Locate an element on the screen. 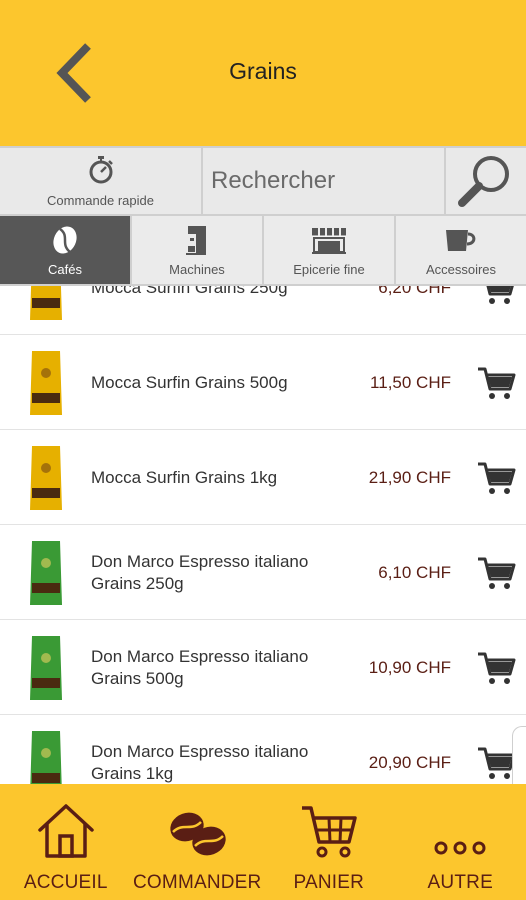 This screenshot has height=900, width=526. nav-accueil-label: ACCUEIL is located at coordinates (65, 882).